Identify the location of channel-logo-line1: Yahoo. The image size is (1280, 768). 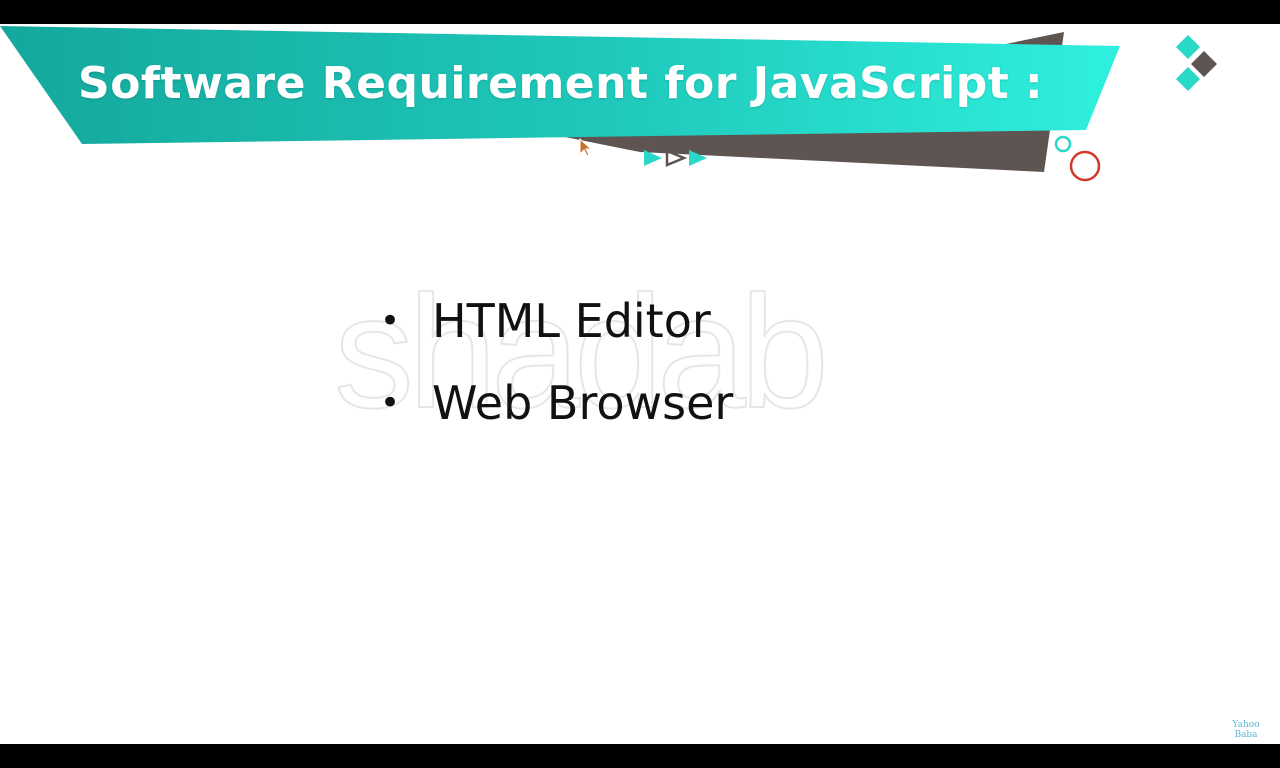
(1246, 725).